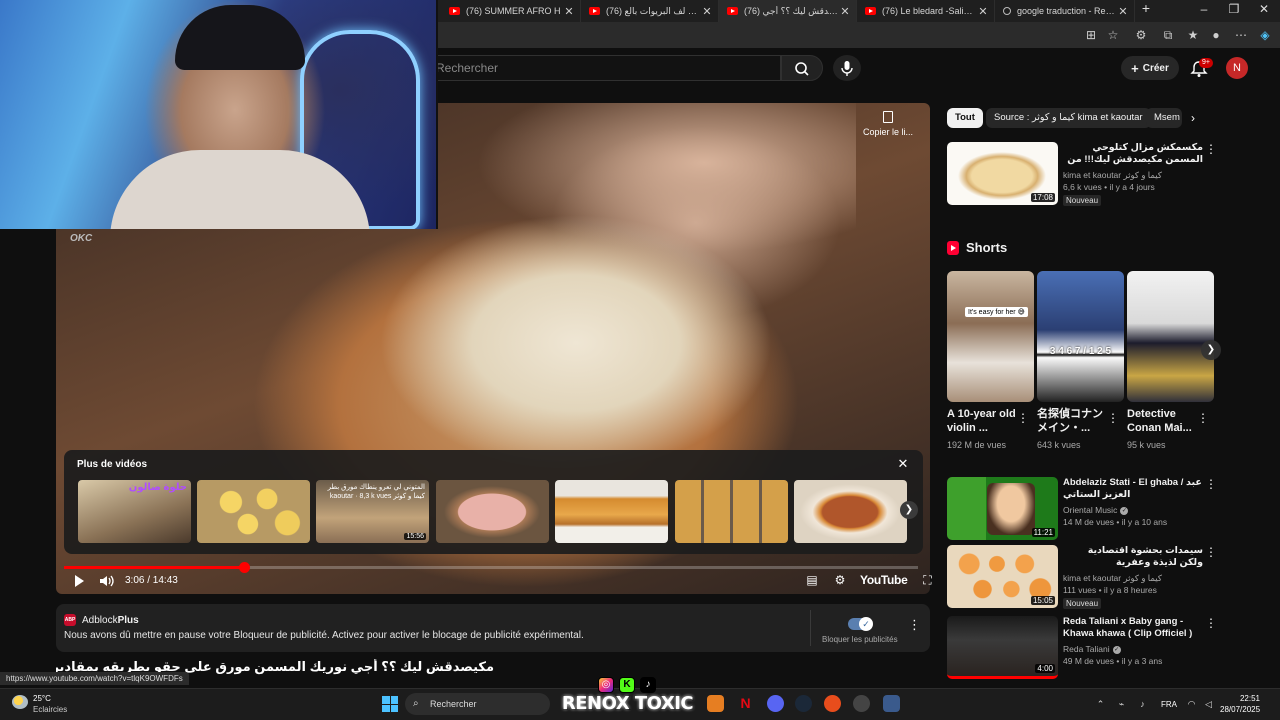 The height and width of the screenshot is (720, 1280). Describe the element at coordinates (390, 704) in the screenshot. I see `windows-start-icon` at that location.